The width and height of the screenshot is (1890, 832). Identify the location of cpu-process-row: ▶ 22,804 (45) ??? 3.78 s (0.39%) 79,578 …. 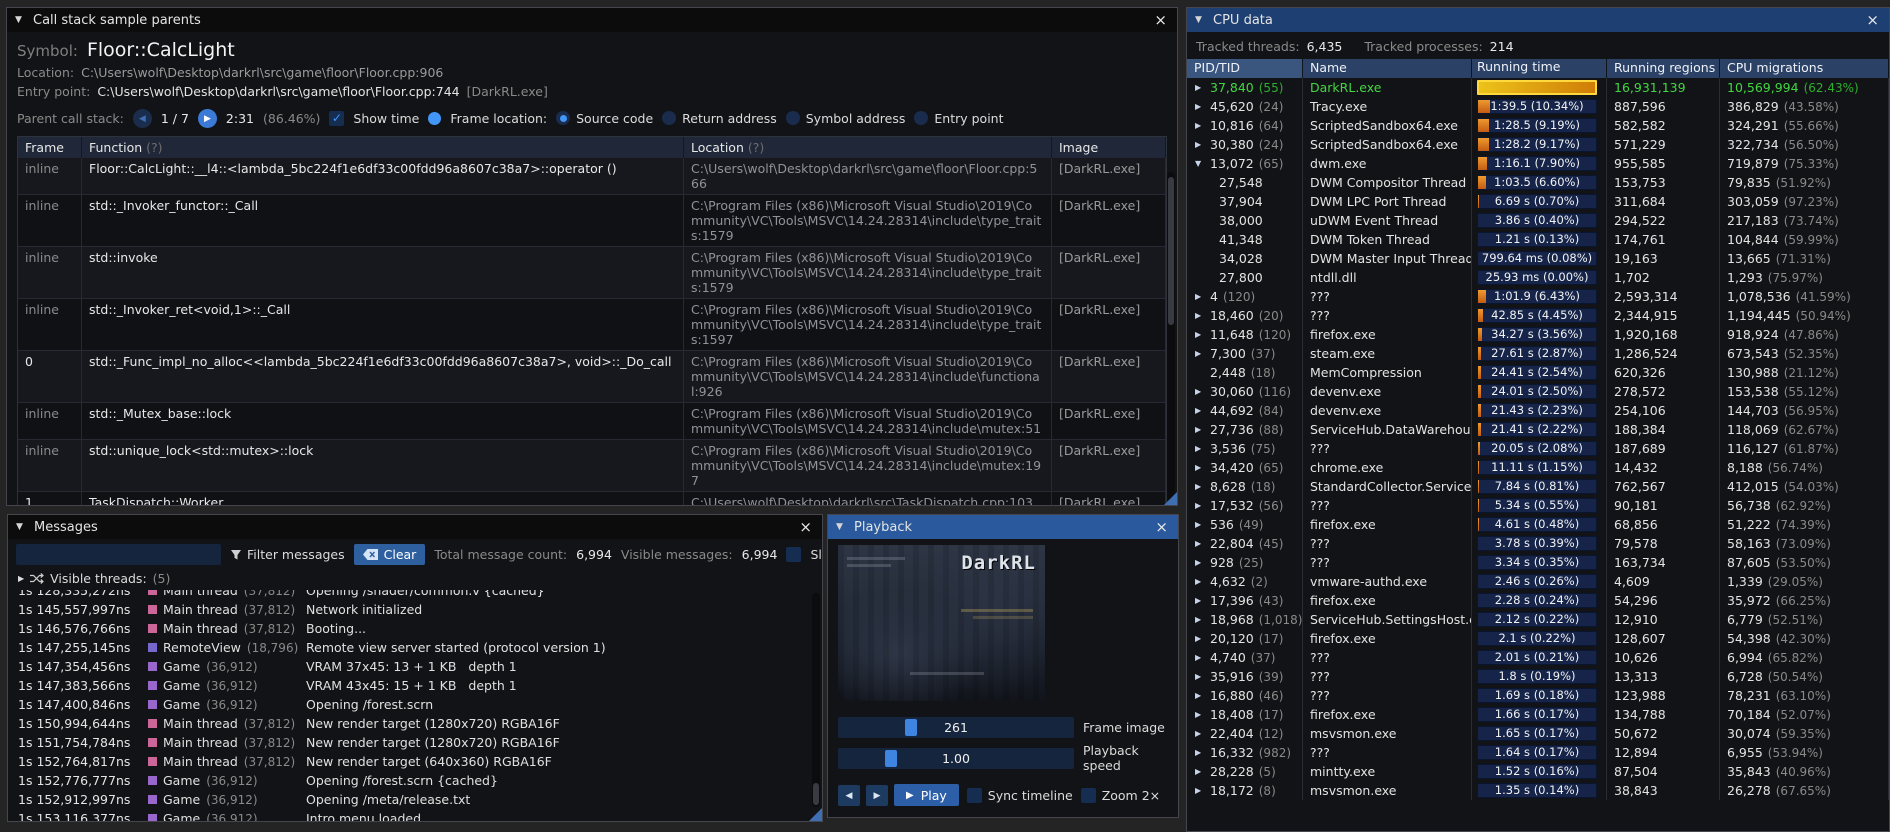
(1538, 543).